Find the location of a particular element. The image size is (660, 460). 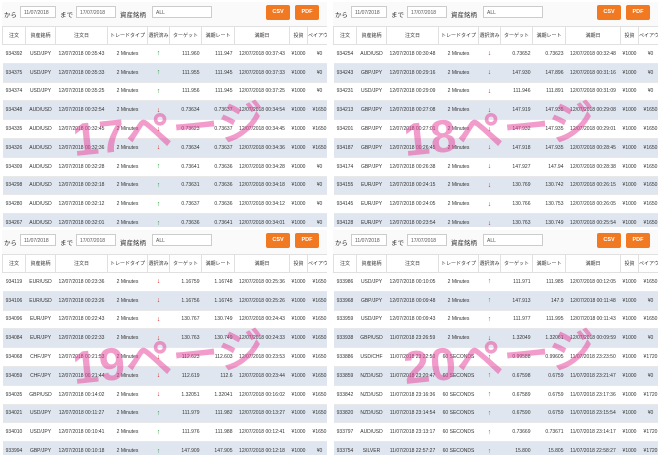

cell-expiry-date: 12/07/2018 00:24:43 is located at coordinates (262, 320).